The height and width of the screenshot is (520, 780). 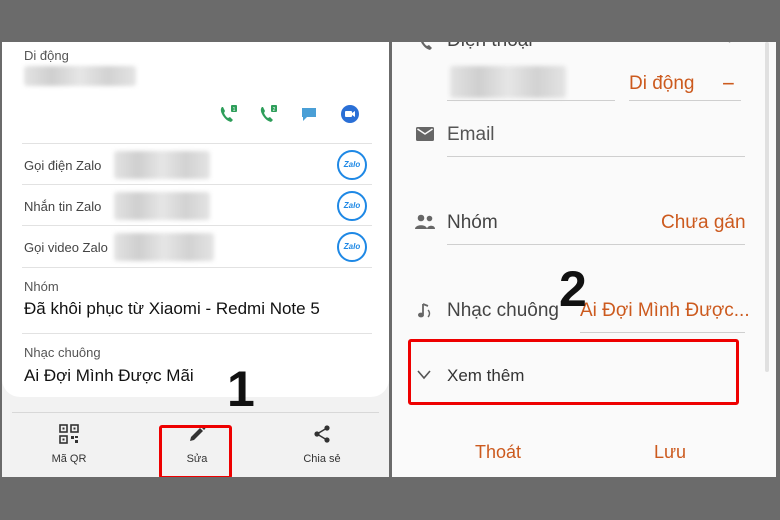 What do you see at coordinates (66, 247) in the screenshot?
I see `zalo-video-label: Gọi video Zalo` at bounding box center [66, 247].